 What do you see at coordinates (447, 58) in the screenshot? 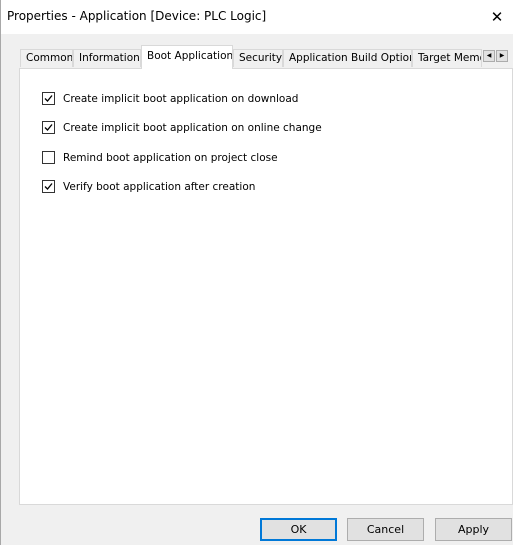
I see `tab-target-memory: Target Memo` at bounding box center [447, 58].